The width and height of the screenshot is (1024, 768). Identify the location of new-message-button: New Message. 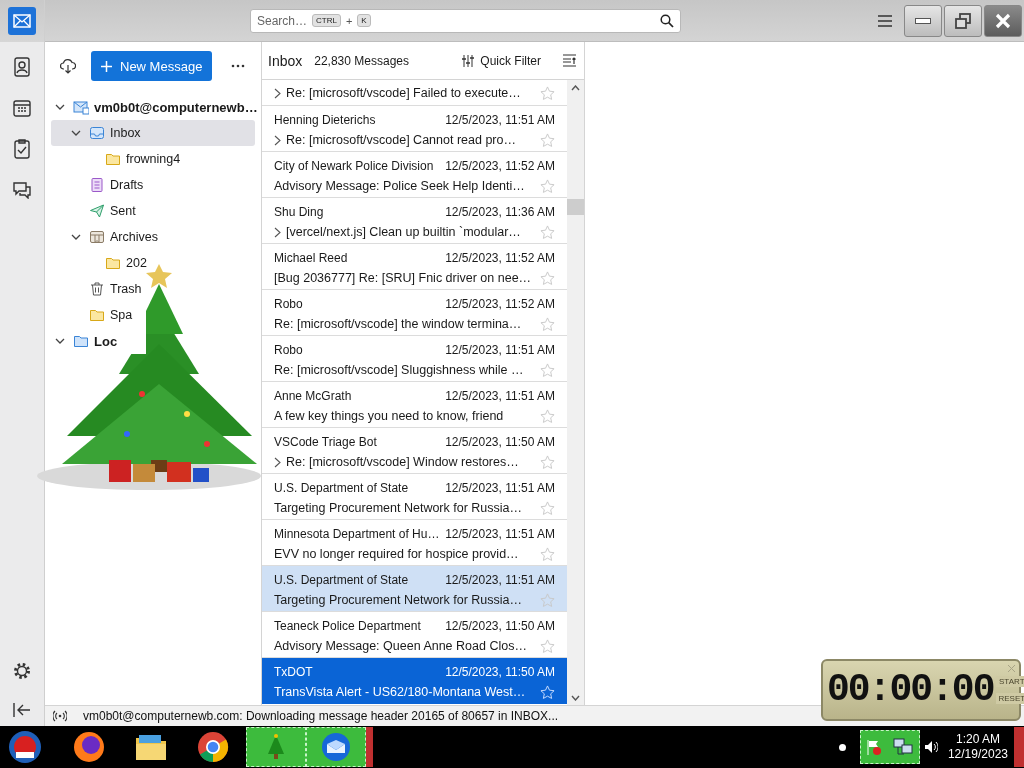
(152, 66).